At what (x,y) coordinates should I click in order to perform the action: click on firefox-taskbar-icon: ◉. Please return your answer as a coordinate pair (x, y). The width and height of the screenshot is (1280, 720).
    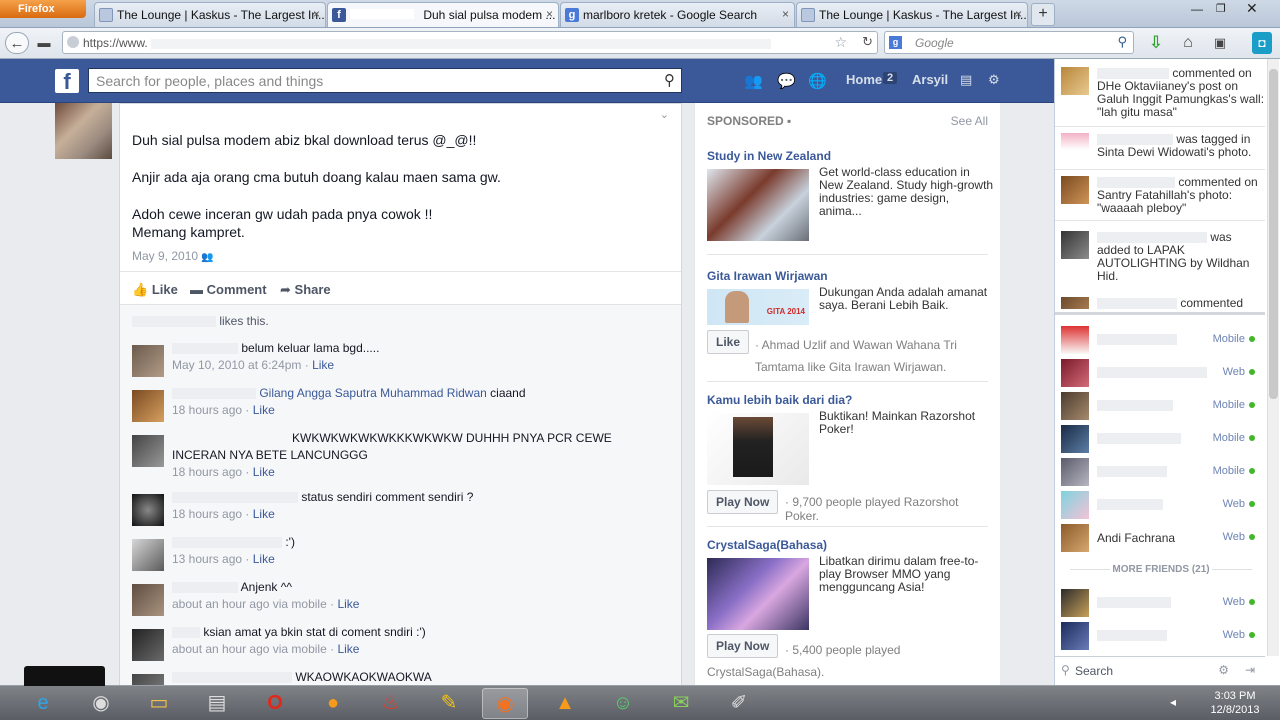
    Looking at the image, I should click on (505, 703).